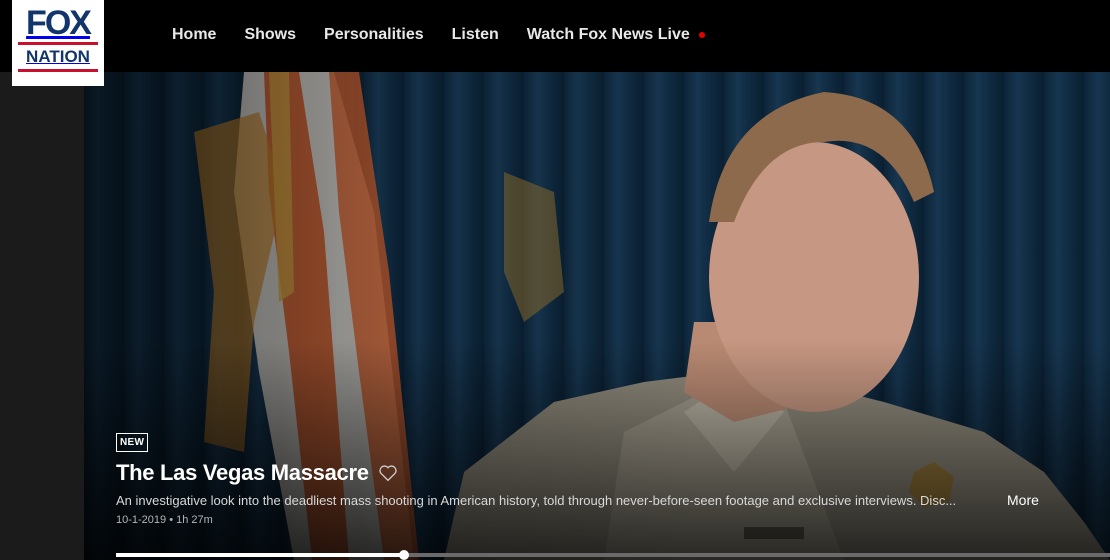  Describe the element at coordinates (42, 316) in the screenshot. I see `left-gutter` at that location.